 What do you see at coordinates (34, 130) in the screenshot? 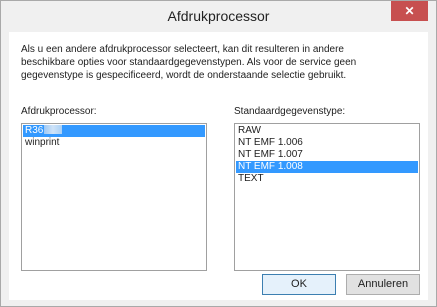
I see `list-item-label: R36` at bounding box center [34, 130].